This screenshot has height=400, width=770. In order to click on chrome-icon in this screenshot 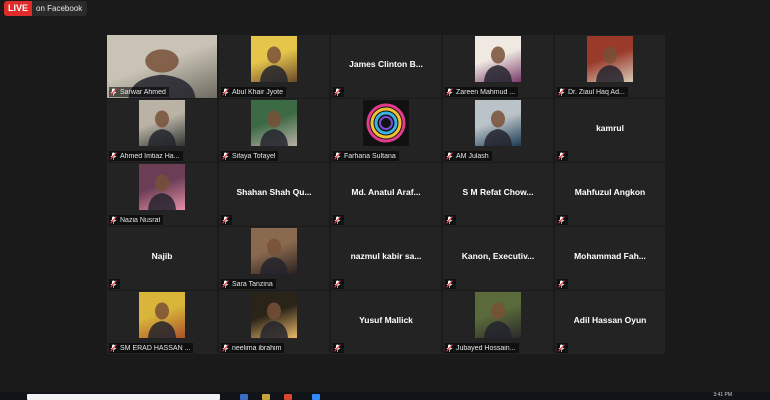, I will do `click(288, 397)`.